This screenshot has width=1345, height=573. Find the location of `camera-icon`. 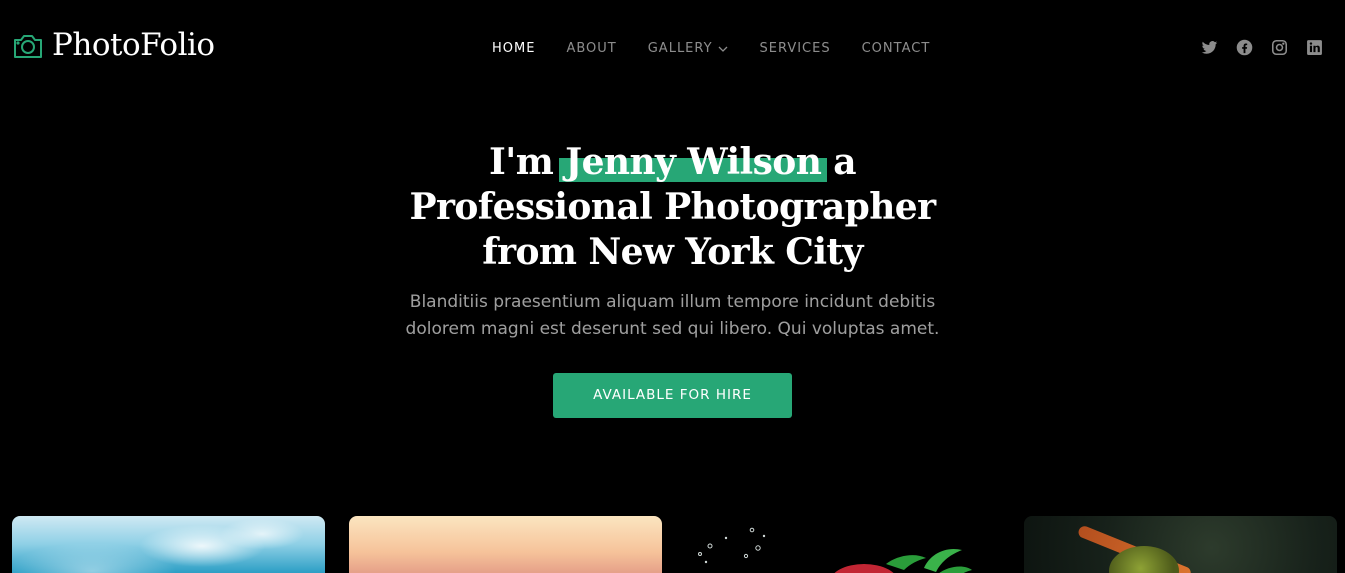

camera-icon is located at coordinates (28, 46).